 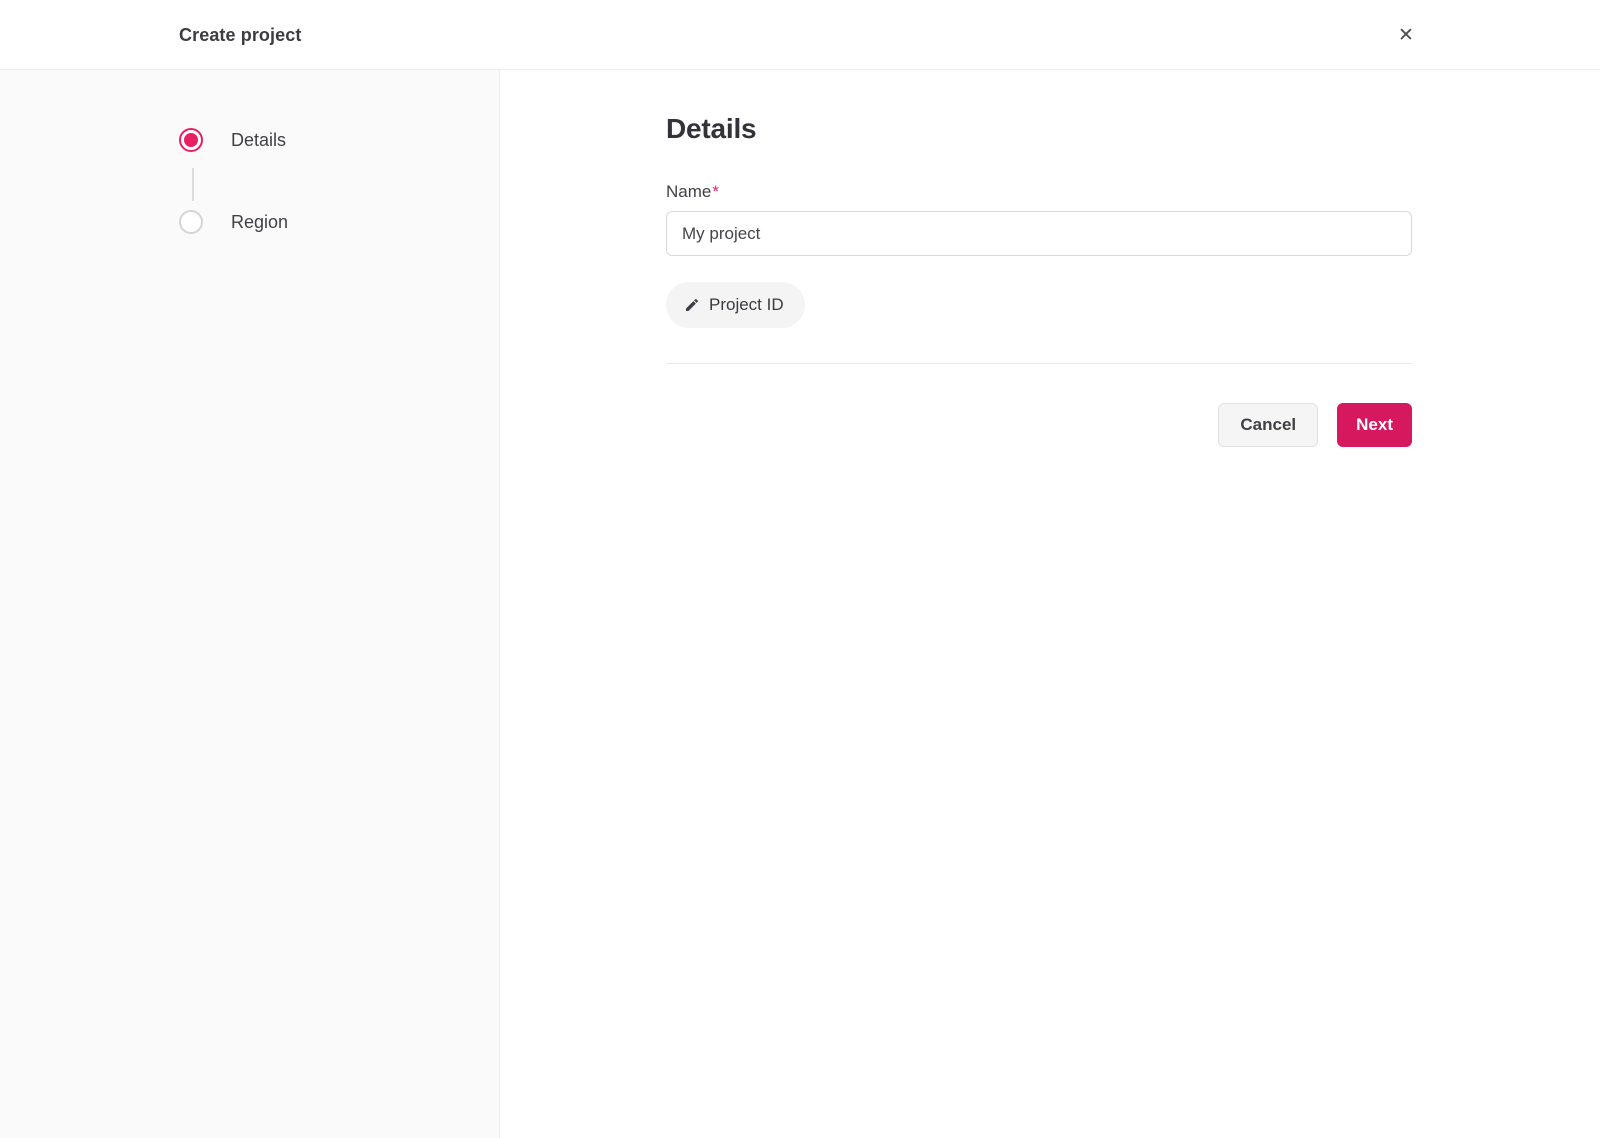 I want to click on close-icon: ✕, so click(x=1406, y=35).